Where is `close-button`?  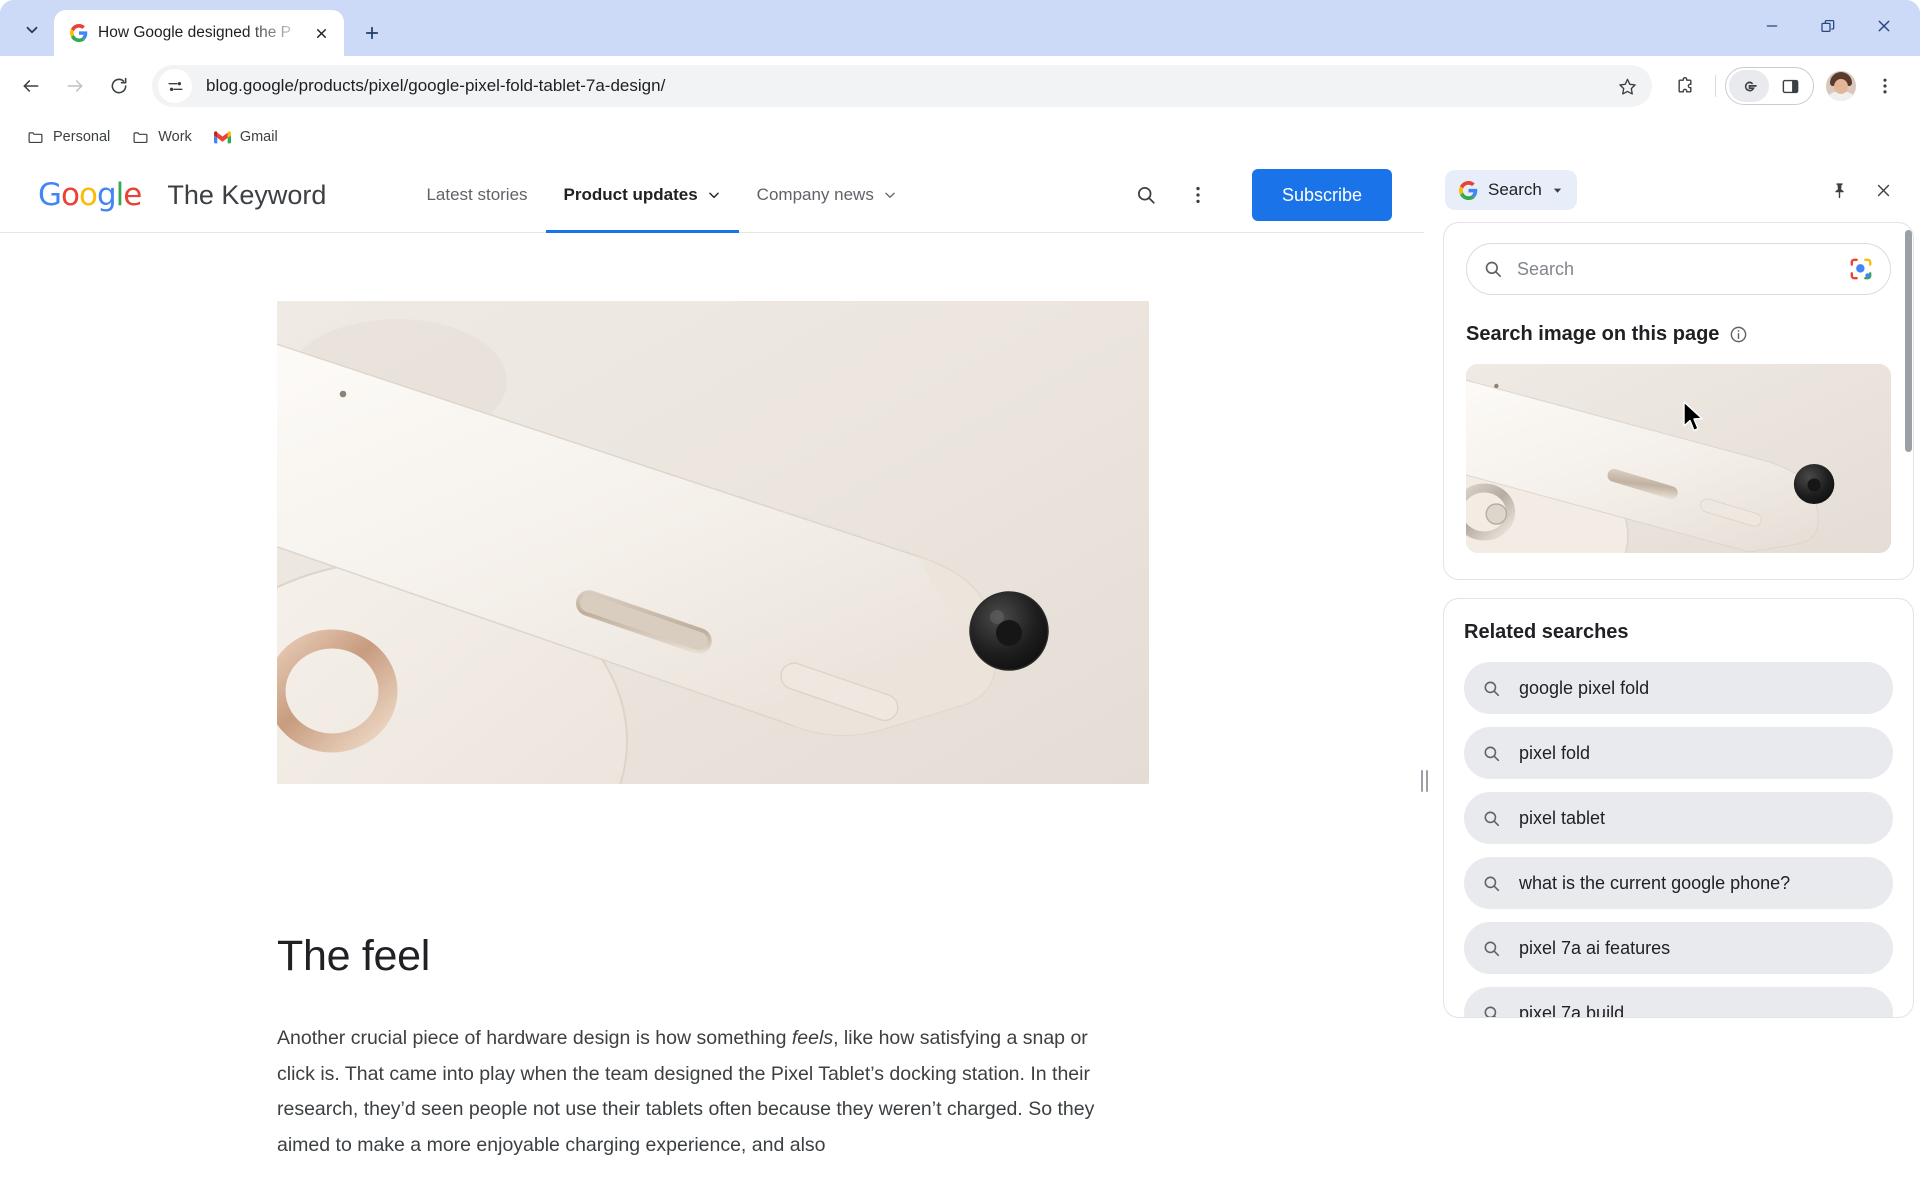
close-button is located at coordinates (1884, 26).